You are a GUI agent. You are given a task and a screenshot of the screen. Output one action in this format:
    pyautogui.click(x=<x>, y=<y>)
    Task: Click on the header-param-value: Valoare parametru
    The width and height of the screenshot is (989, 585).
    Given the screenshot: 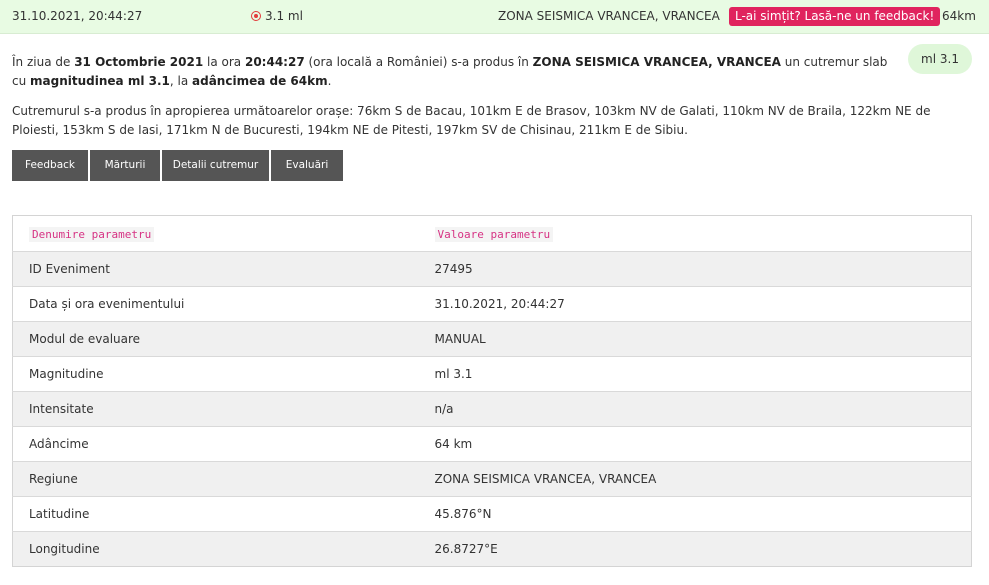 What is the action you would take?
    pyautogui.click(x=695, y=233)
    